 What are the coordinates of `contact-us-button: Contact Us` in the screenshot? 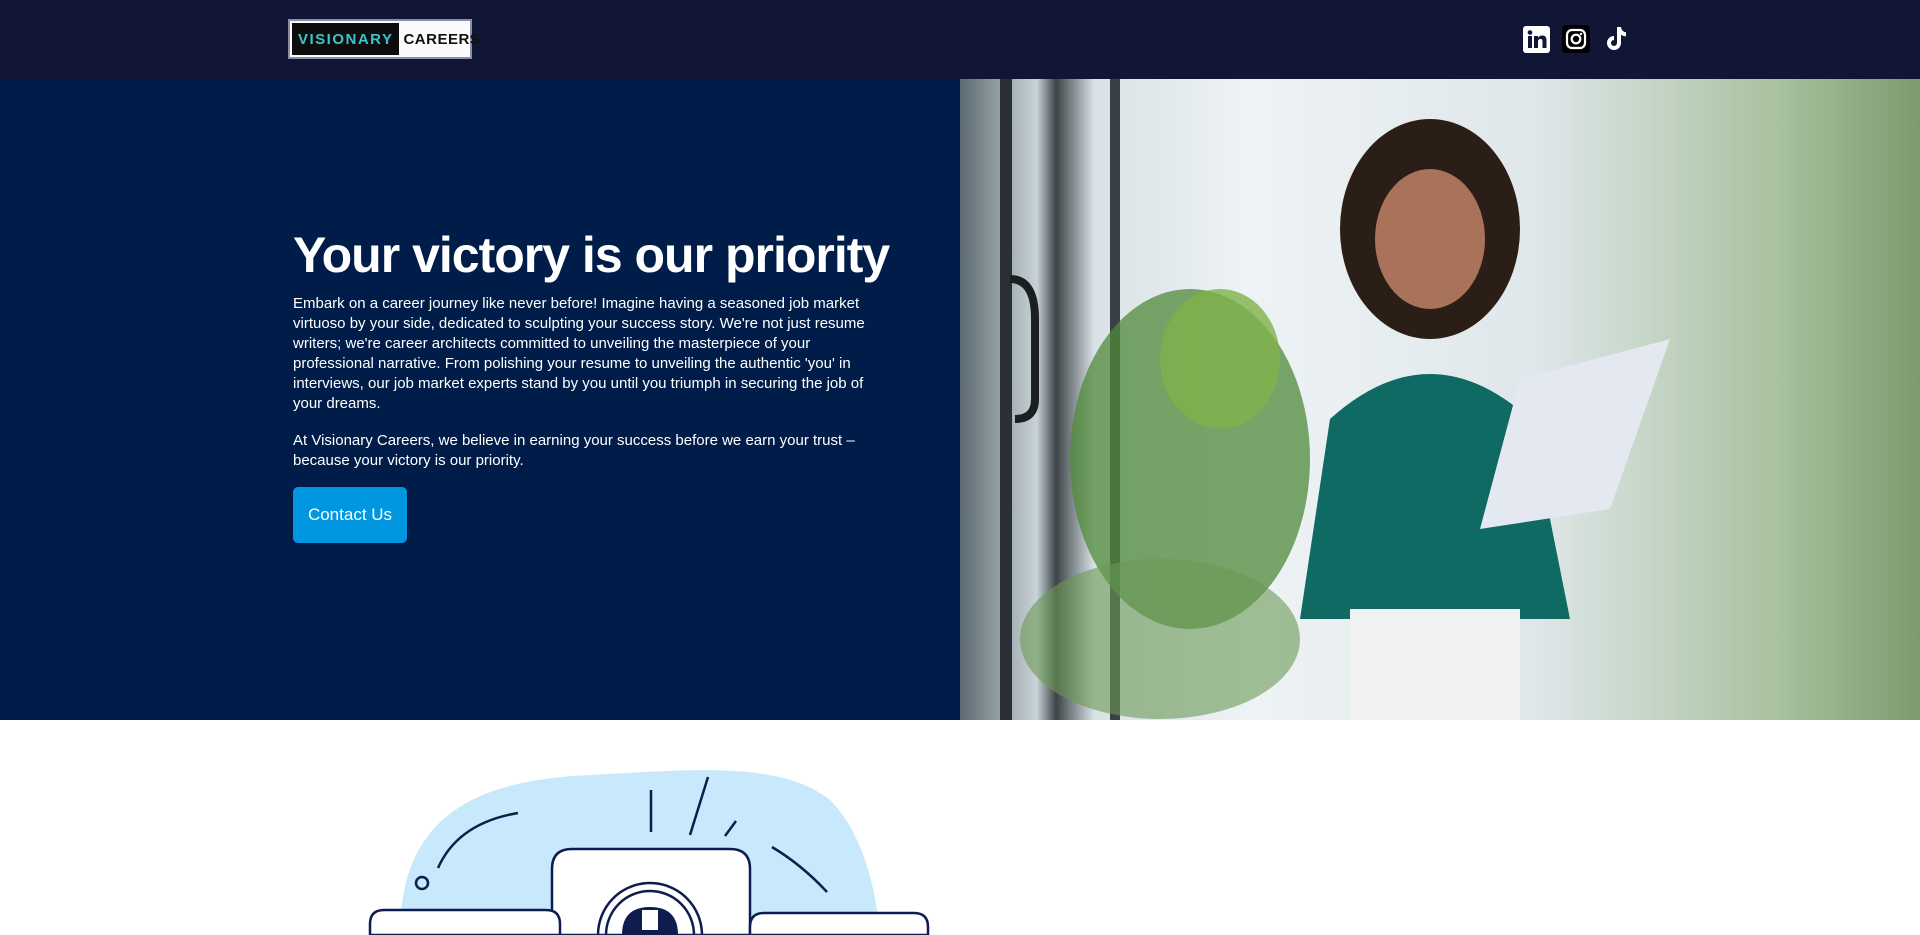 It's located at (350, 515).